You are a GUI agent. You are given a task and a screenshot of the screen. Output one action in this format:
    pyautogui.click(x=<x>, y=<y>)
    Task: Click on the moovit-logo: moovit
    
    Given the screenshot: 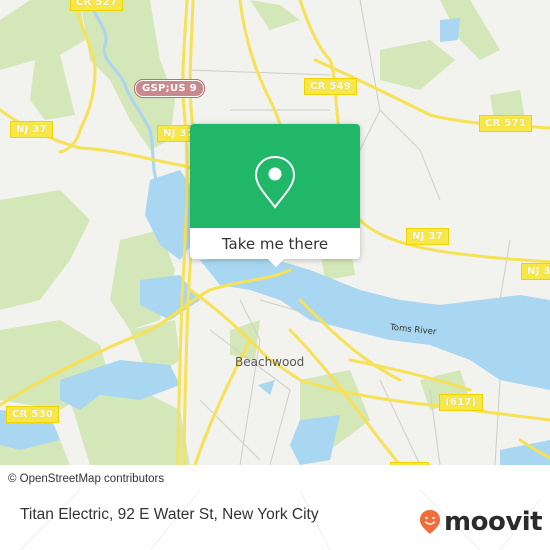 What is the action you would take?
    pyautogui.click(x=481, y=522)
    